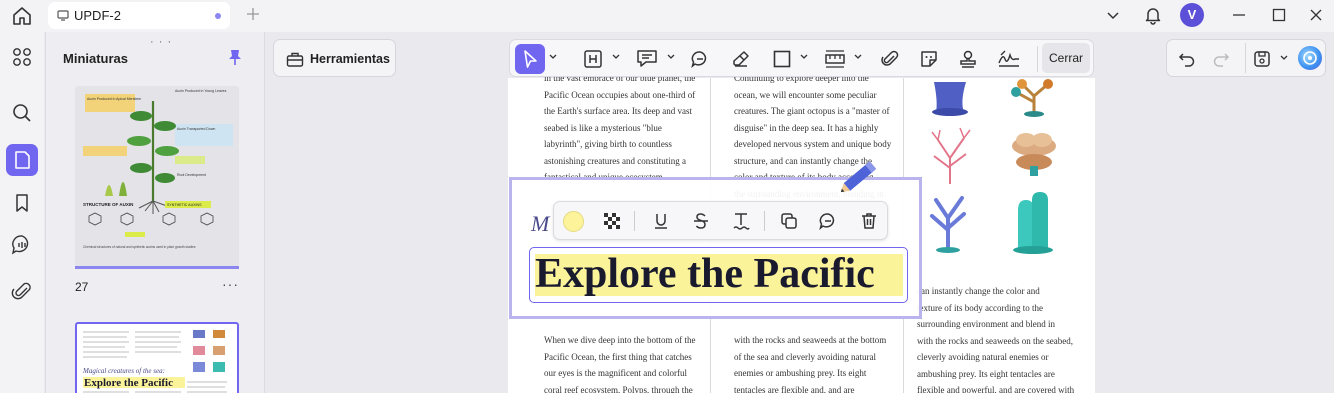 The image size is (1334, 393). Describe the element at coordinates (1310, 58) in the screenshot. I see `ai-assistant-icon` at that location.